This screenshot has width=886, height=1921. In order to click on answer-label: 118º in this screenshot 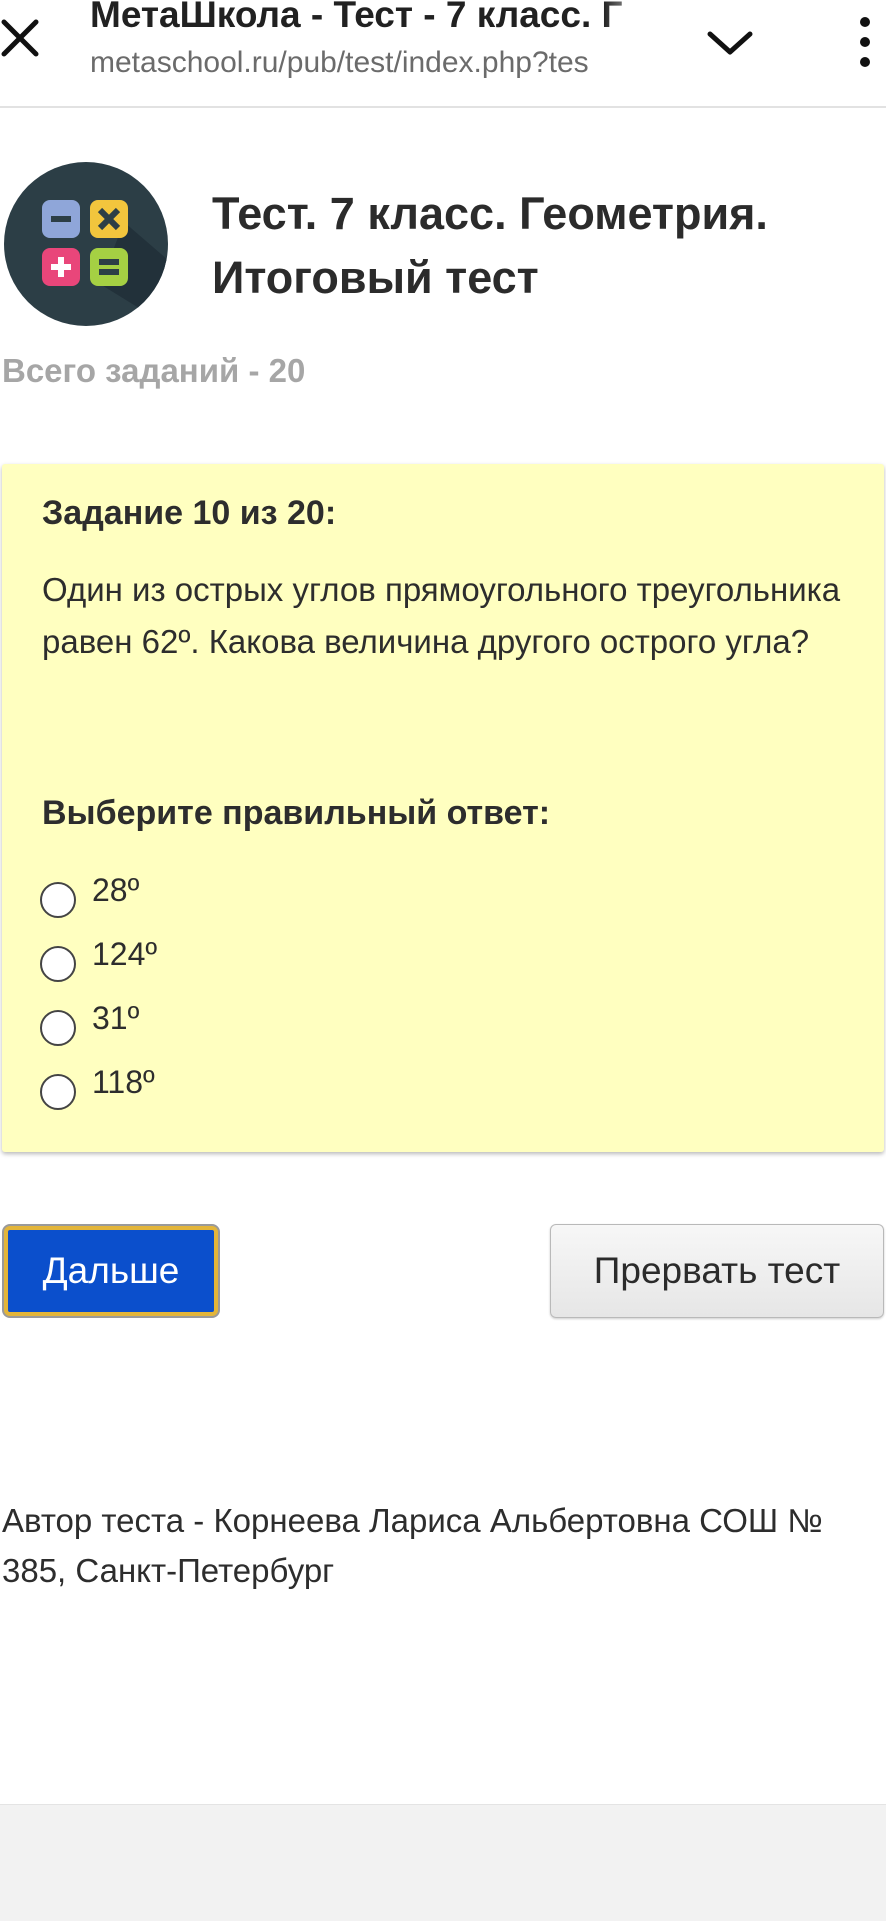, I will do `click(123, 1082)`.